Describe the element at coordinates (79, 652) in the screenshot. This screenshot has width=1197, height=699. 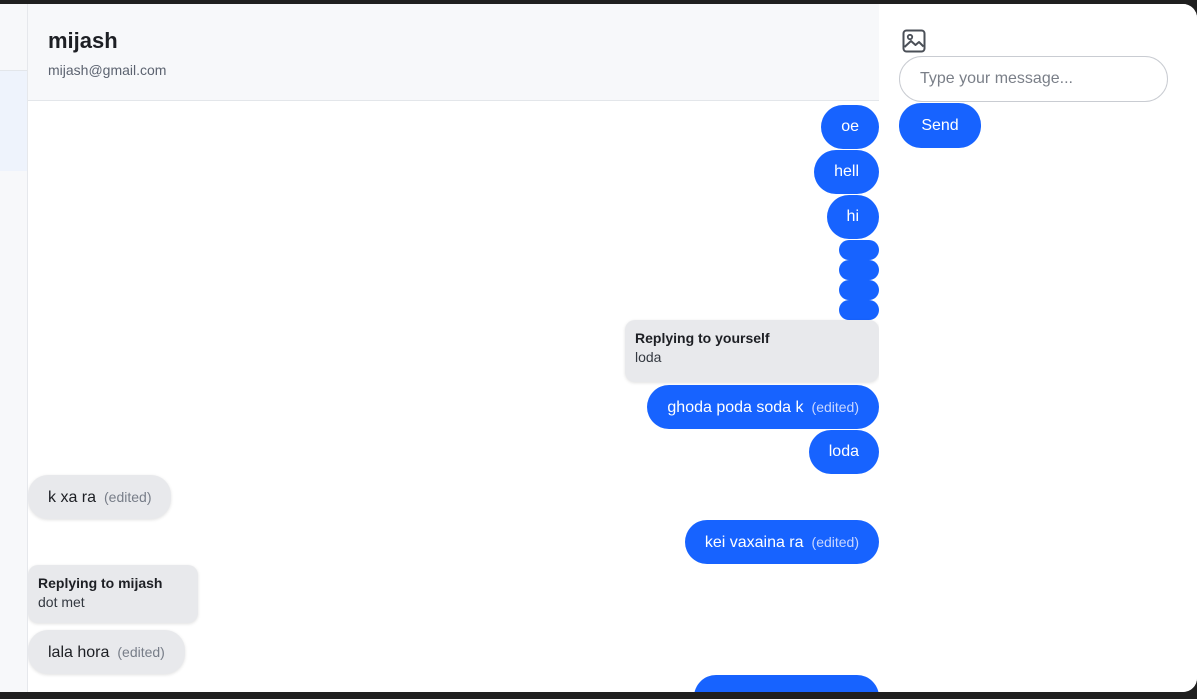
I see `message-text: lala hora` at that location.